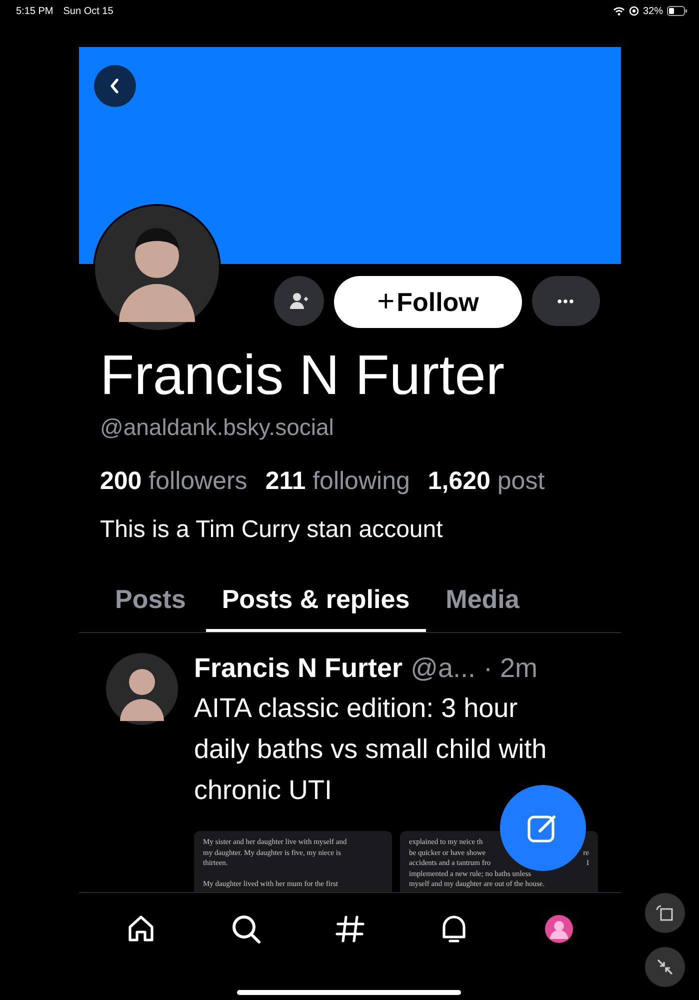 Image resolution: width=699 pixels, height=1000 pixels. I want to click on wifi-icon, so click(618, 11).